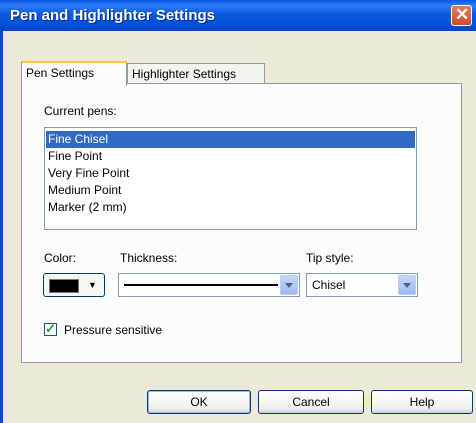 Image resolution: width=476 pixels, height=423 pixels. Describe the element at coordinates (60, 73) in the screenshot. I see `tab-pen-settings-label: Pen Settings` at that location.